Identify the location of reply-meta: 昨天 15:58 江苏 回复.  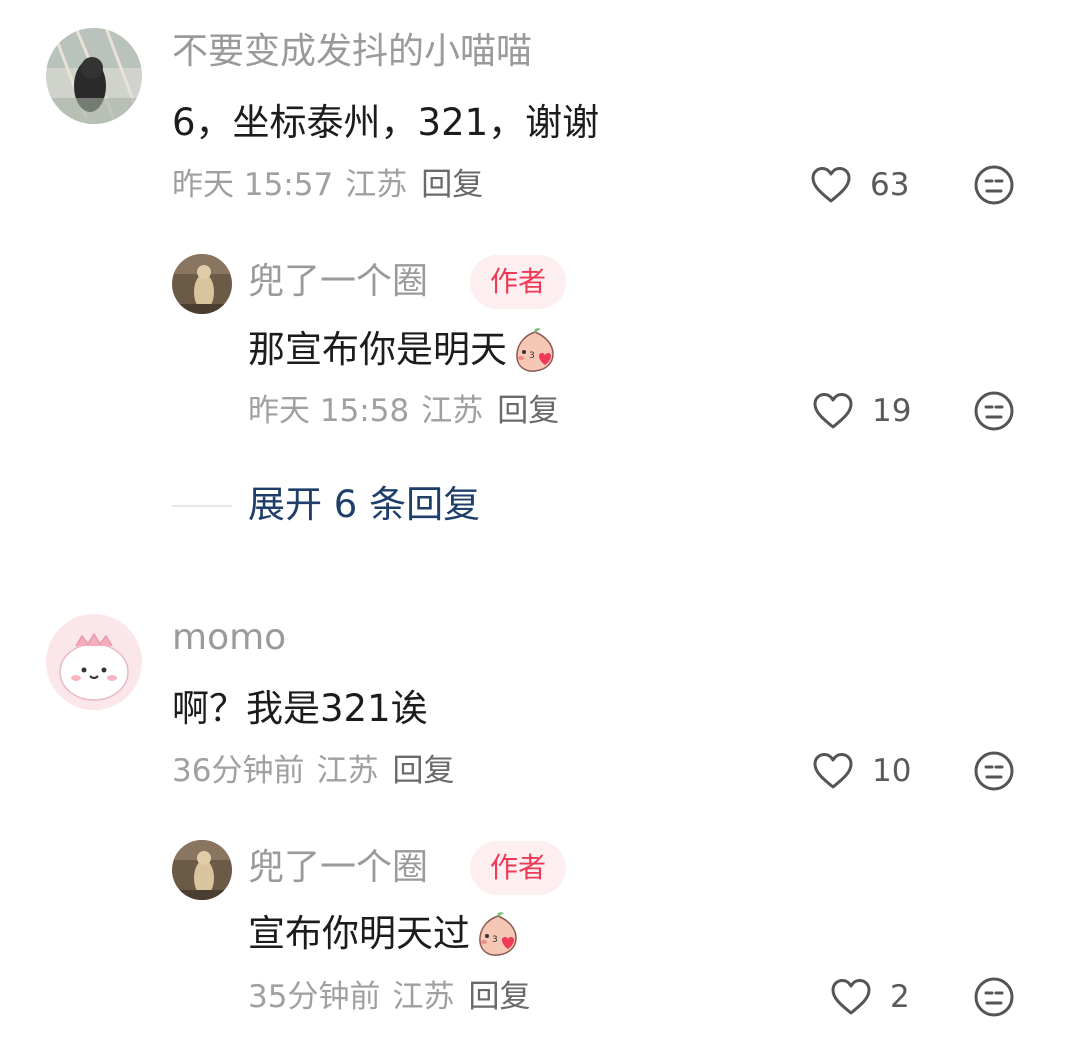
(403, 411).